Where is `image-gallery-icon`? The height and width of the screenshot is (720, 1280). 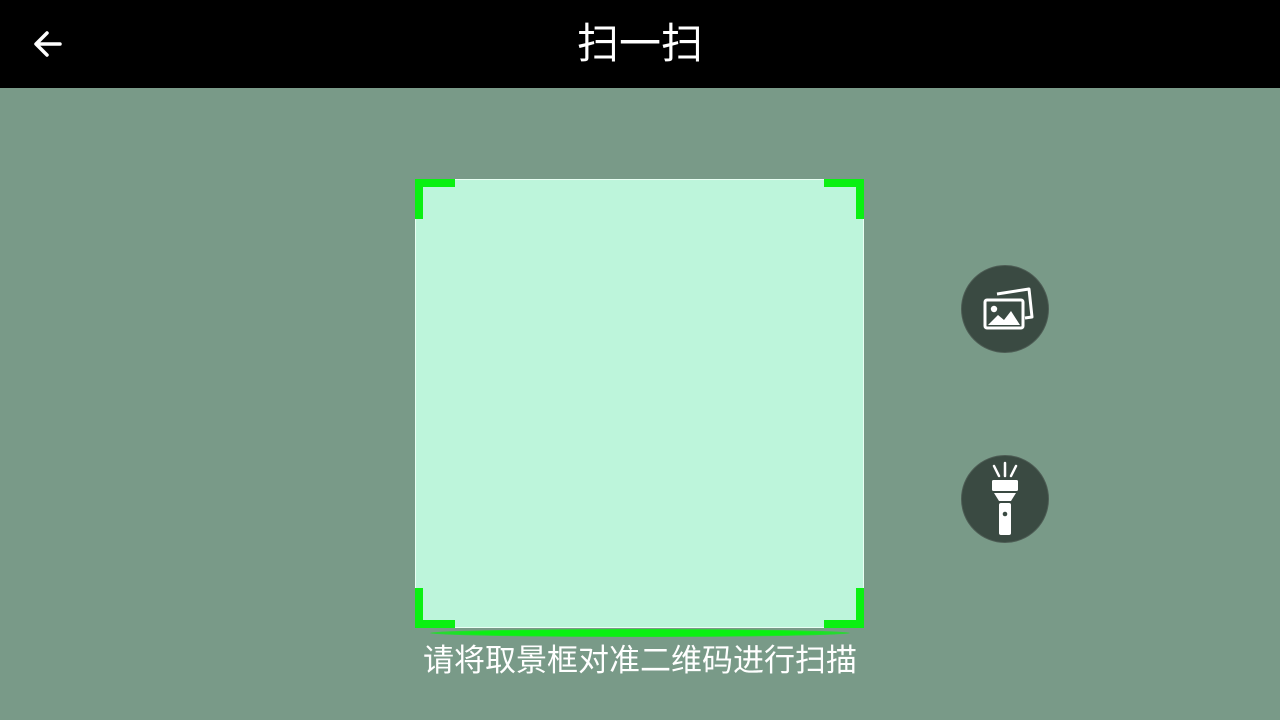 image-gallery-icon is located at coordinates (1008, 308).